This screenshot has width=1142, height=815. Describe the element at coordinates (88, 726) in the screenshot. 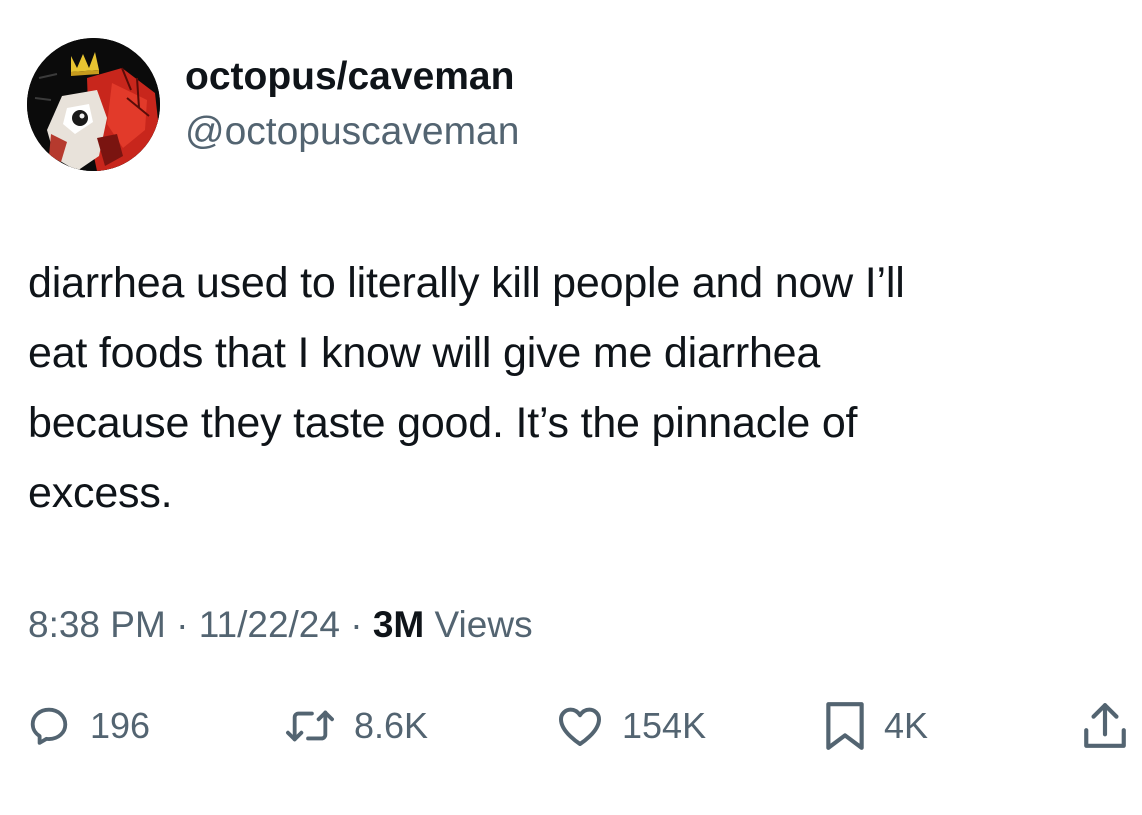

I see `reply-button: 196` at that location.